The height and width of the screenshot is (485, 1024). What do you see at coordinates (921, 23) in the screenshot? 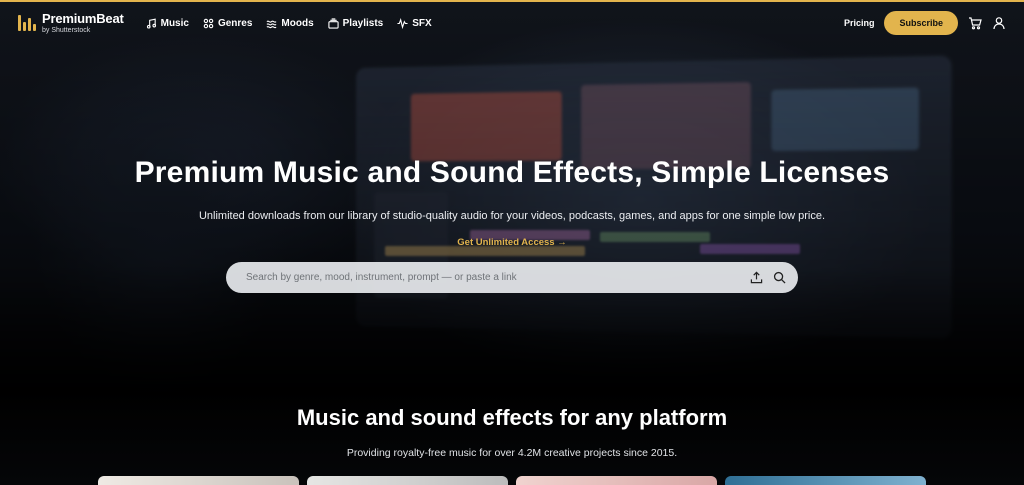
I see `subscribe-button: Subscribe` at bounding box center [921, 23].